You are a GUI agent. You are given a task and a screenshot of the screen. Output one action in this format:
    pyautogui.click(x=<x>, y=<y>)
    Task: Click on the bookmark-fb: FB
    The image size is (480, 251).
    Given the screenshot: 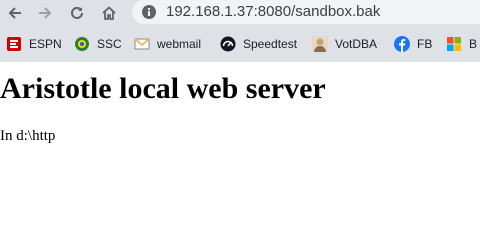 What is the action you would take?
    pyautogui.click(x=413, y=44)
    